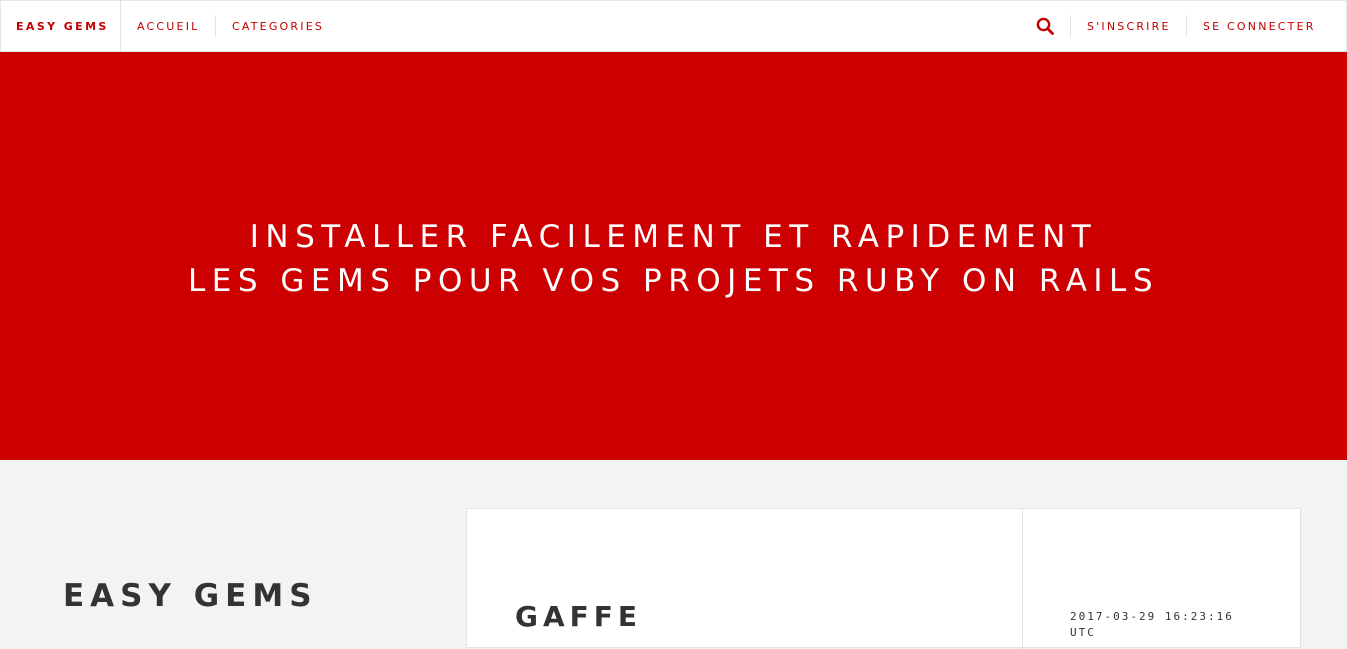 This screenshot has width=1347, height=649. What do you see at coordinates (1259, 26) in the screenshot?
I see `login-link: SE CONNECTER` at bounding box center [1259, 26].